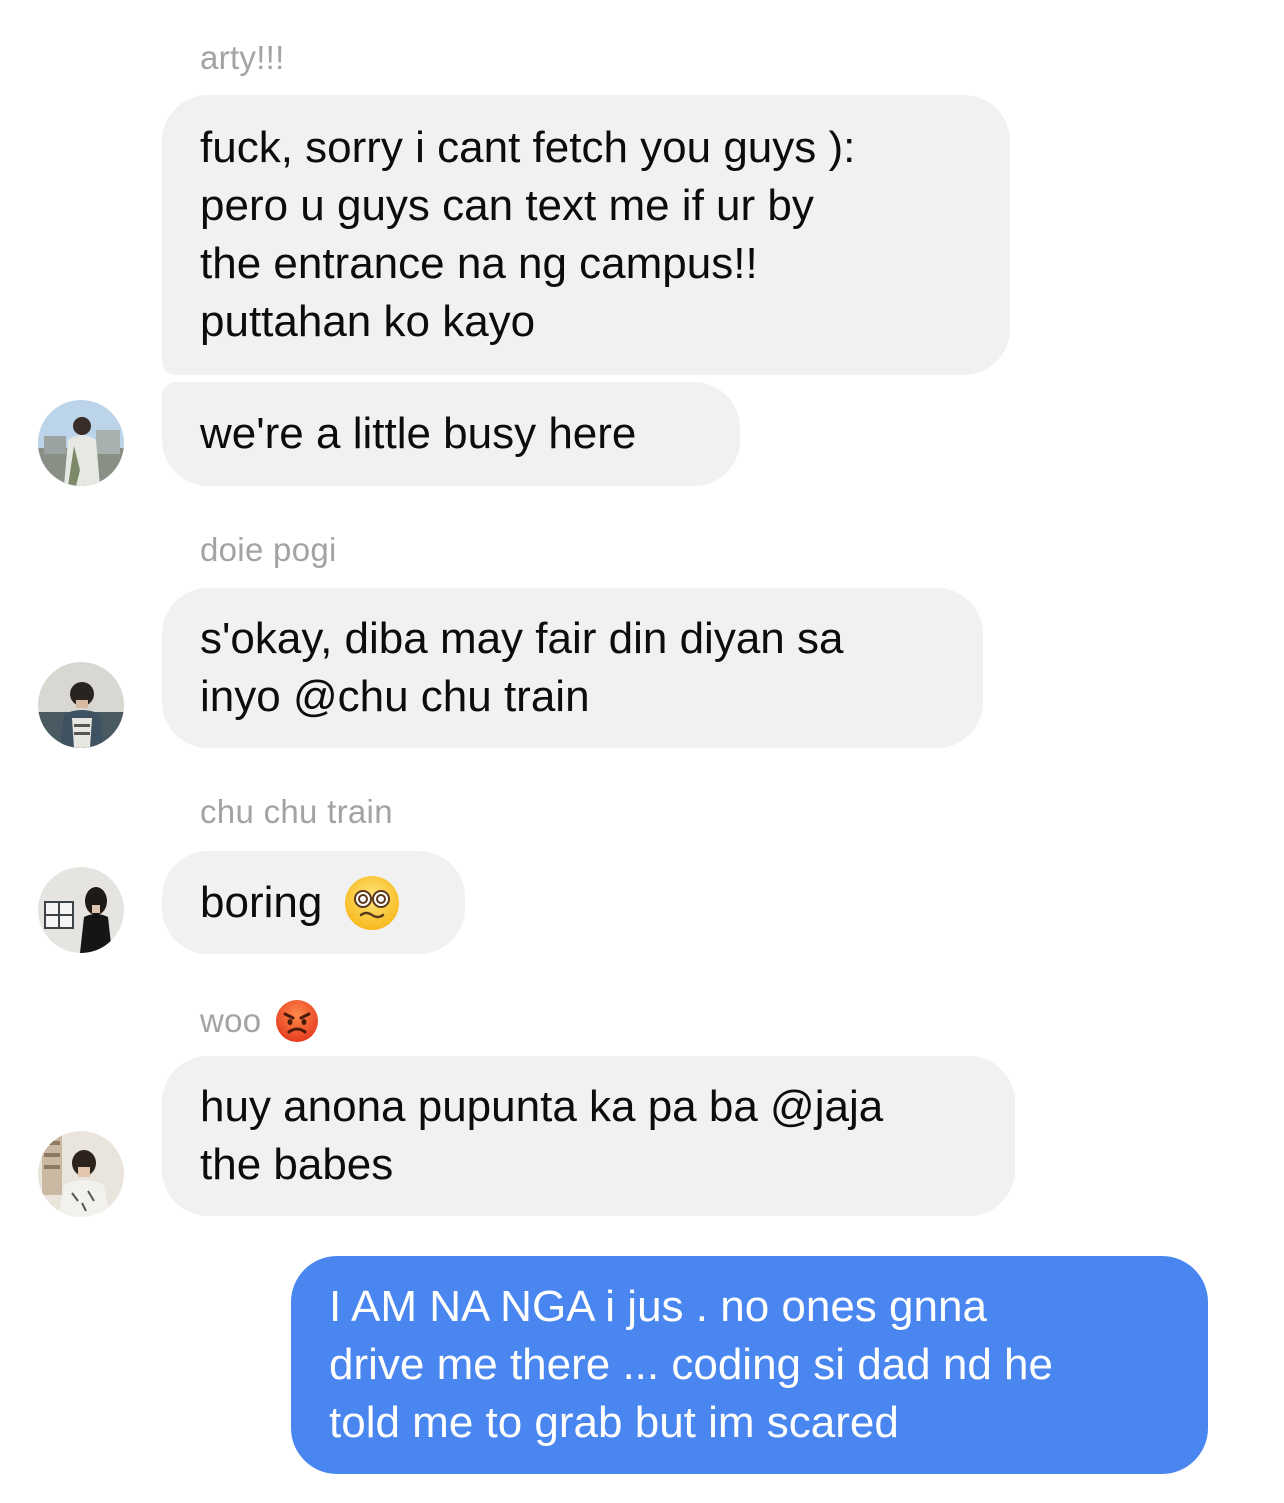 The height and width of the screenshot is (1503, 1284). I want to click on message-bubble: we're a little busy here, so click(451, 434).